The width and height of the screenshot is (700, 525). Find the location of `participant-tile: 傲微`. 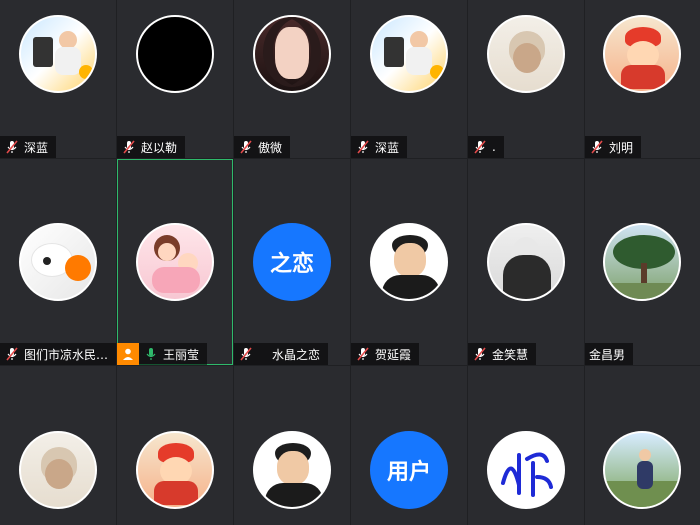

participant-tile: 傲微 is located at coordinates (292, 79).